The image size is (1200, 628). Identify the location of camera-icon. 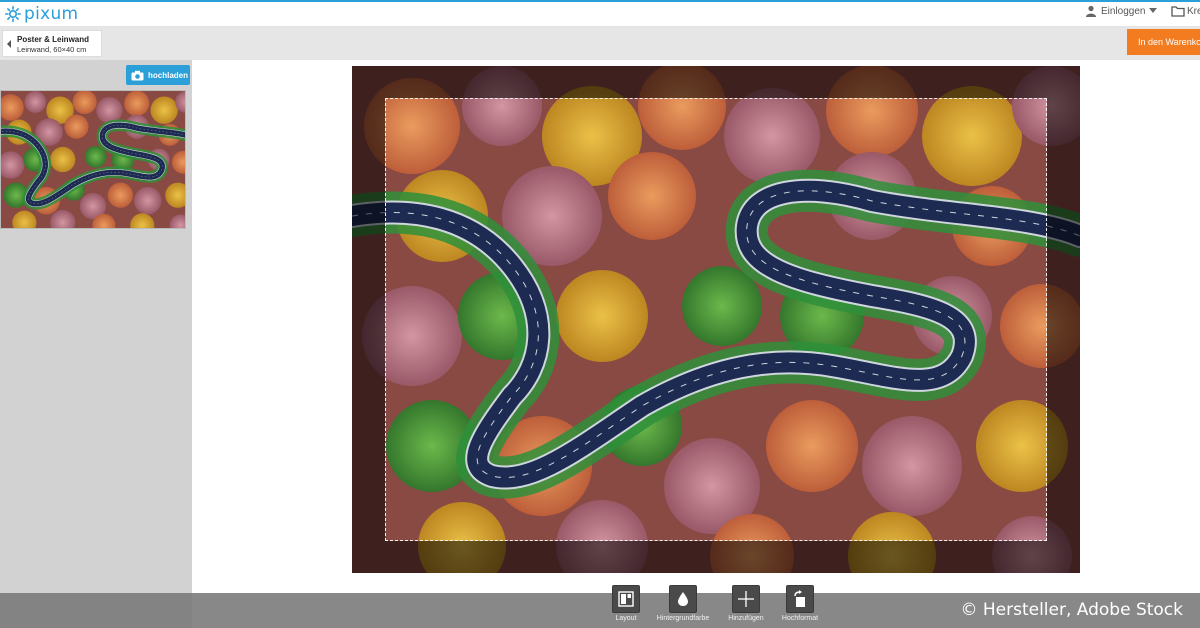
(137, 75).